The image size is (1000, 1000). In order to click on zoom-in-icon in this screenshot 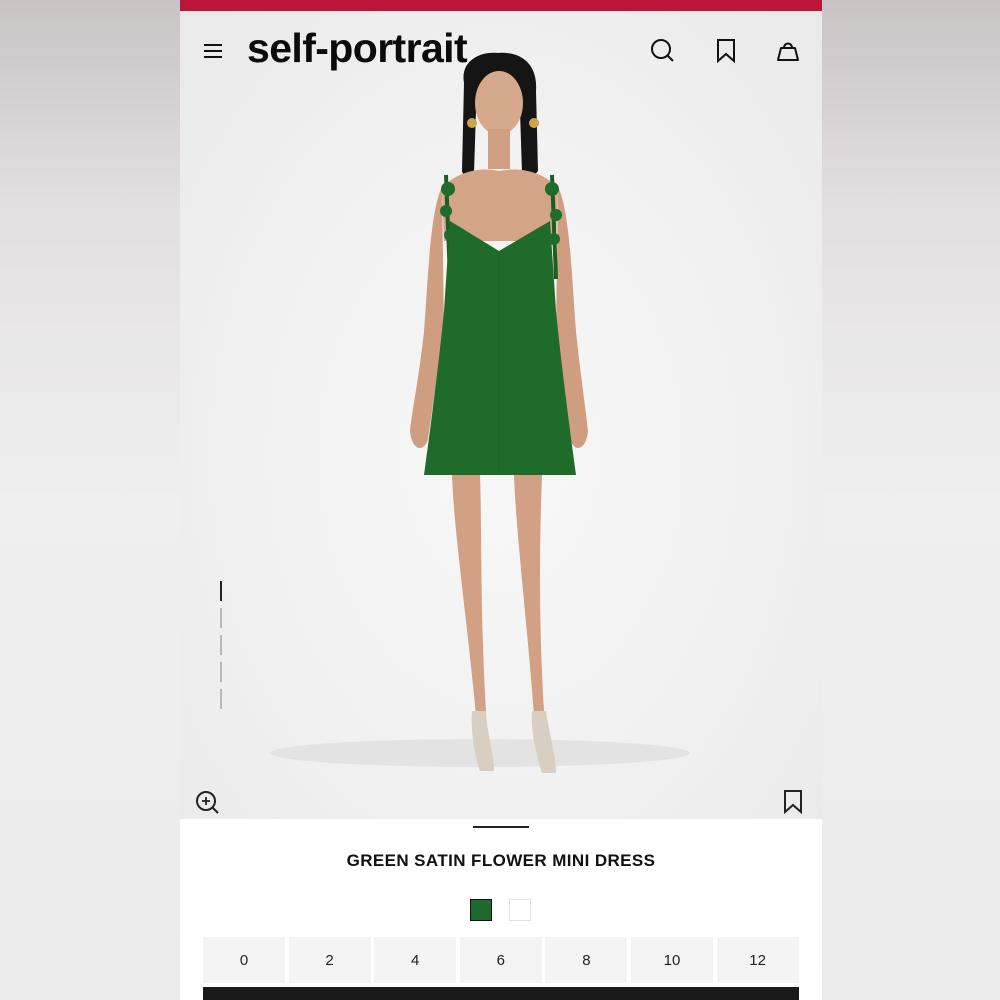, I will do `click(207, 802)`.